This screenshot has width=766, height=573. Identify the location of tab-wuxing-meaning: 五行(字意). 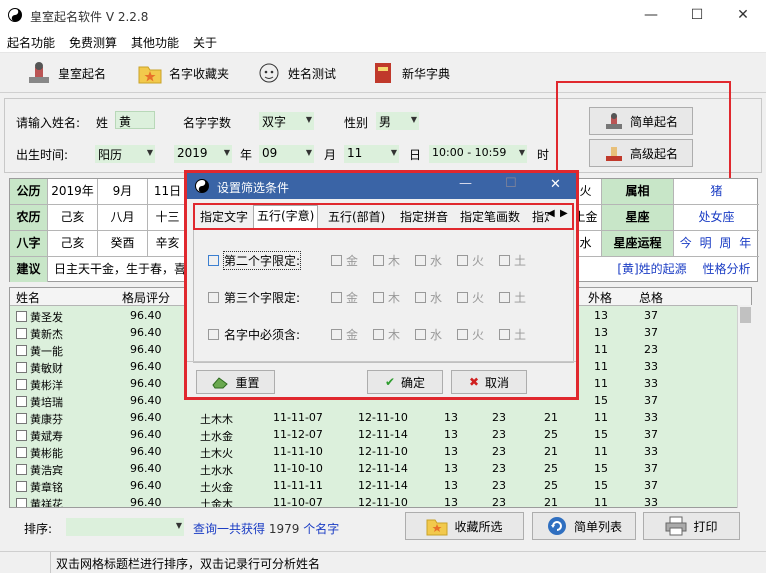
(286, 216).